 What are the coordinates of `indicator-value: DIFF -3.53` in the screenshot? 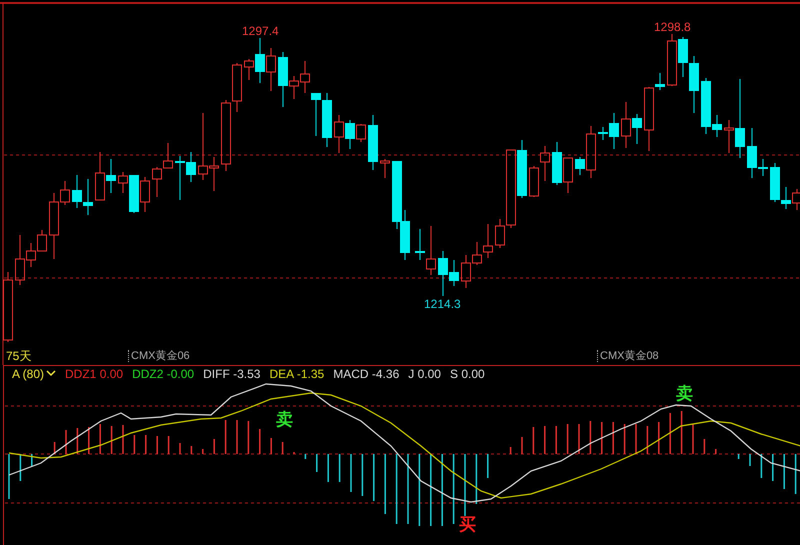 It's located at (231, 373).